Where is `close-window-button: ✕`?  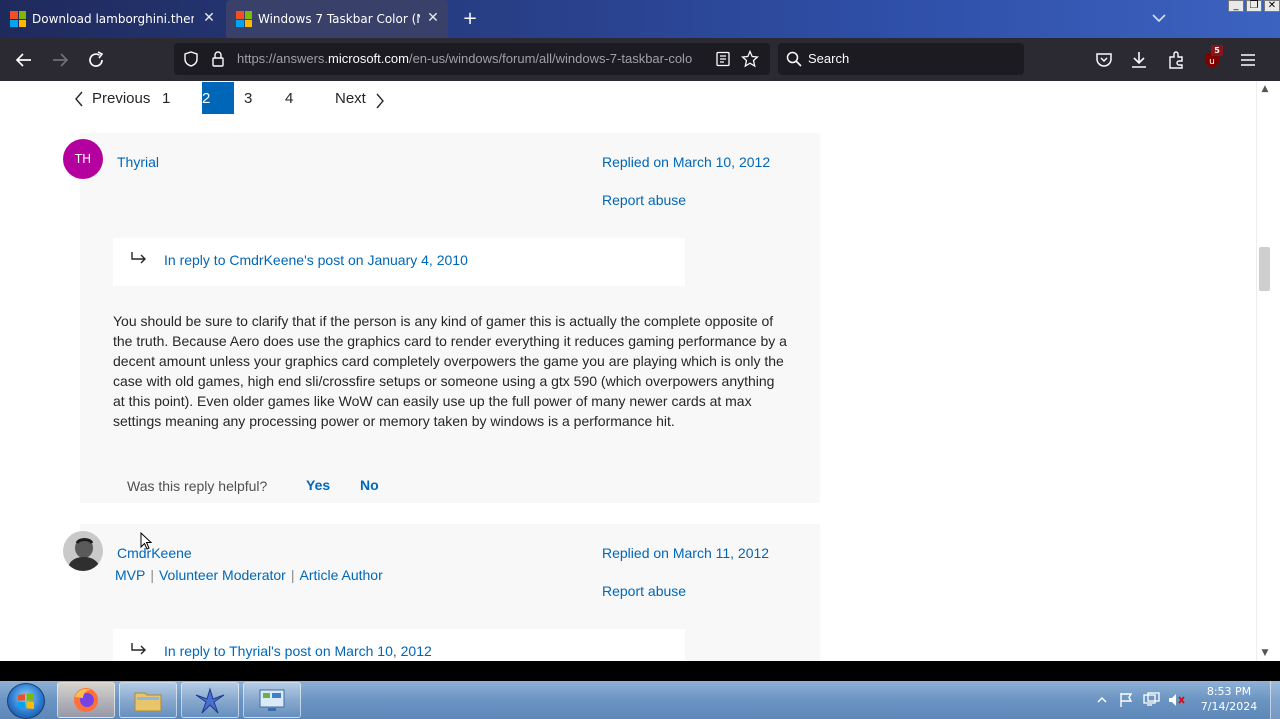 close-window-button: ✕ is located at coordinates (1272, 6).